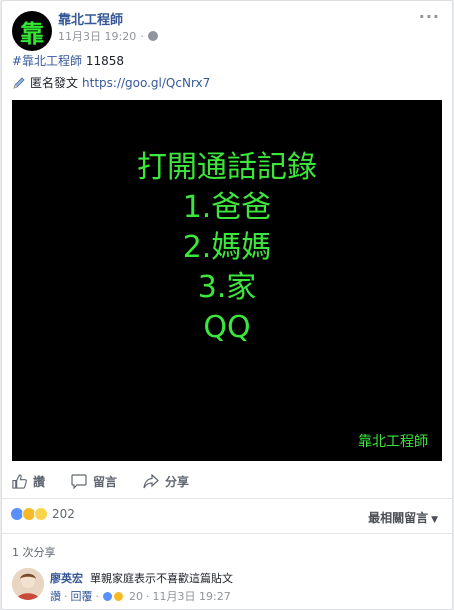 The image size is (454, 610). Describe the element at coordinates (54, 83) in the screenshot. I see `anon-label: 匿名發文` at that location.